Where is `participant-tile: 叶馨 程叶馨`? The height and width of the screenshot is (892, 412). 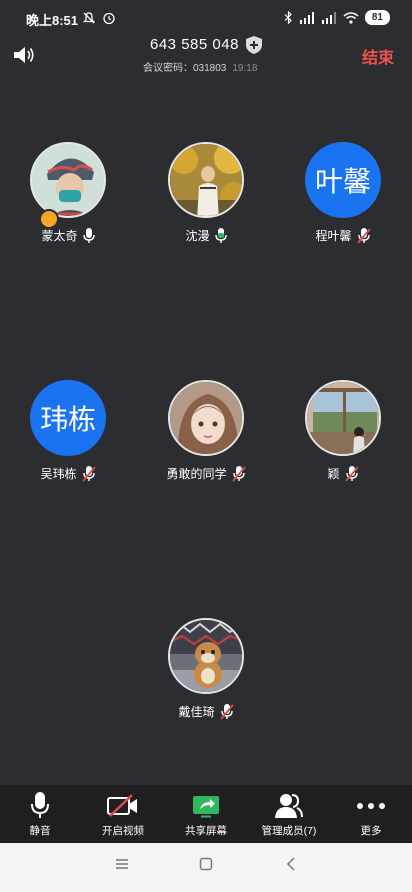
participant-tile: 叶馨 程叶馨 is located at coordinates (343, 193).